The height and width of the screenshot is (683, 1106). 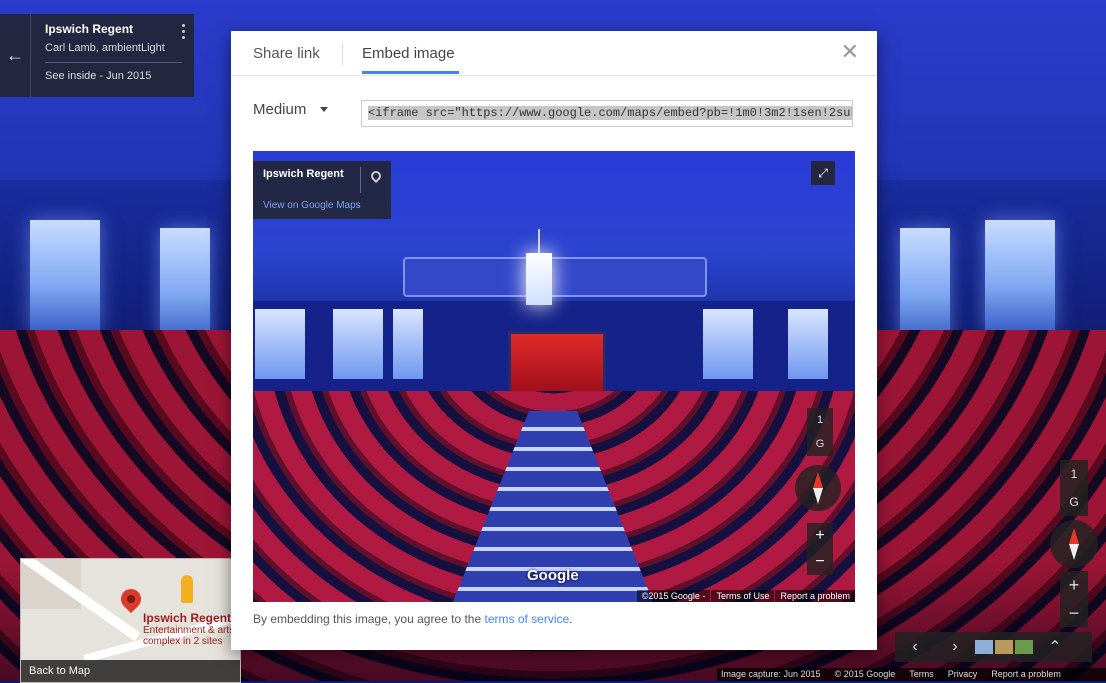 I want to click on tab-share-link: Share link, so click(x=286, y=53).